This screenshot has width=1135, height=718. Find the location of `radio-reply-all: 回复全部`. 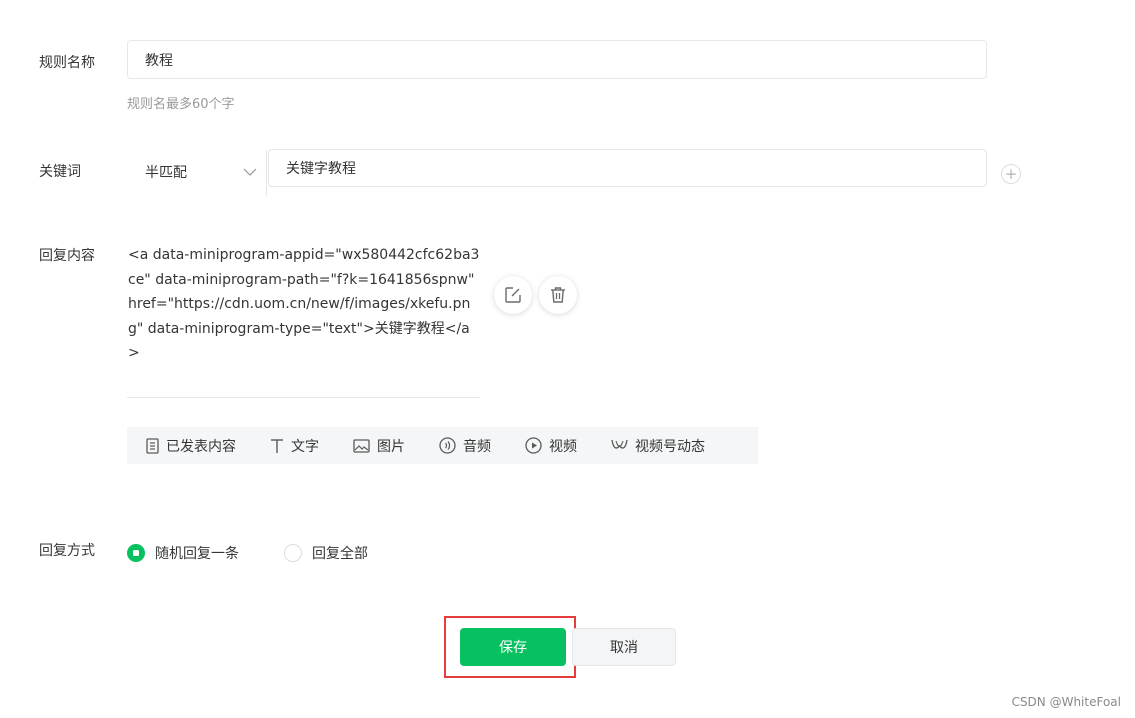

radio-reply-all: 回复全部 is located at coordinates (326, 553).